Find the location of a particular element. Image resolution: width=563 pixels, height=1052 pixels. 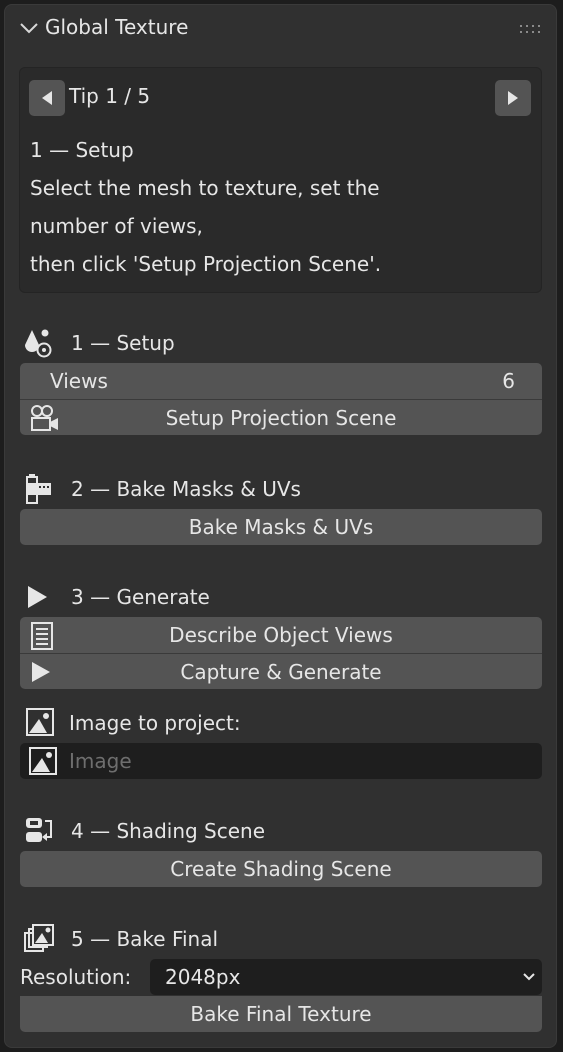

capture-generate-button: Capture & Generate is located at coordinates (281, 671).